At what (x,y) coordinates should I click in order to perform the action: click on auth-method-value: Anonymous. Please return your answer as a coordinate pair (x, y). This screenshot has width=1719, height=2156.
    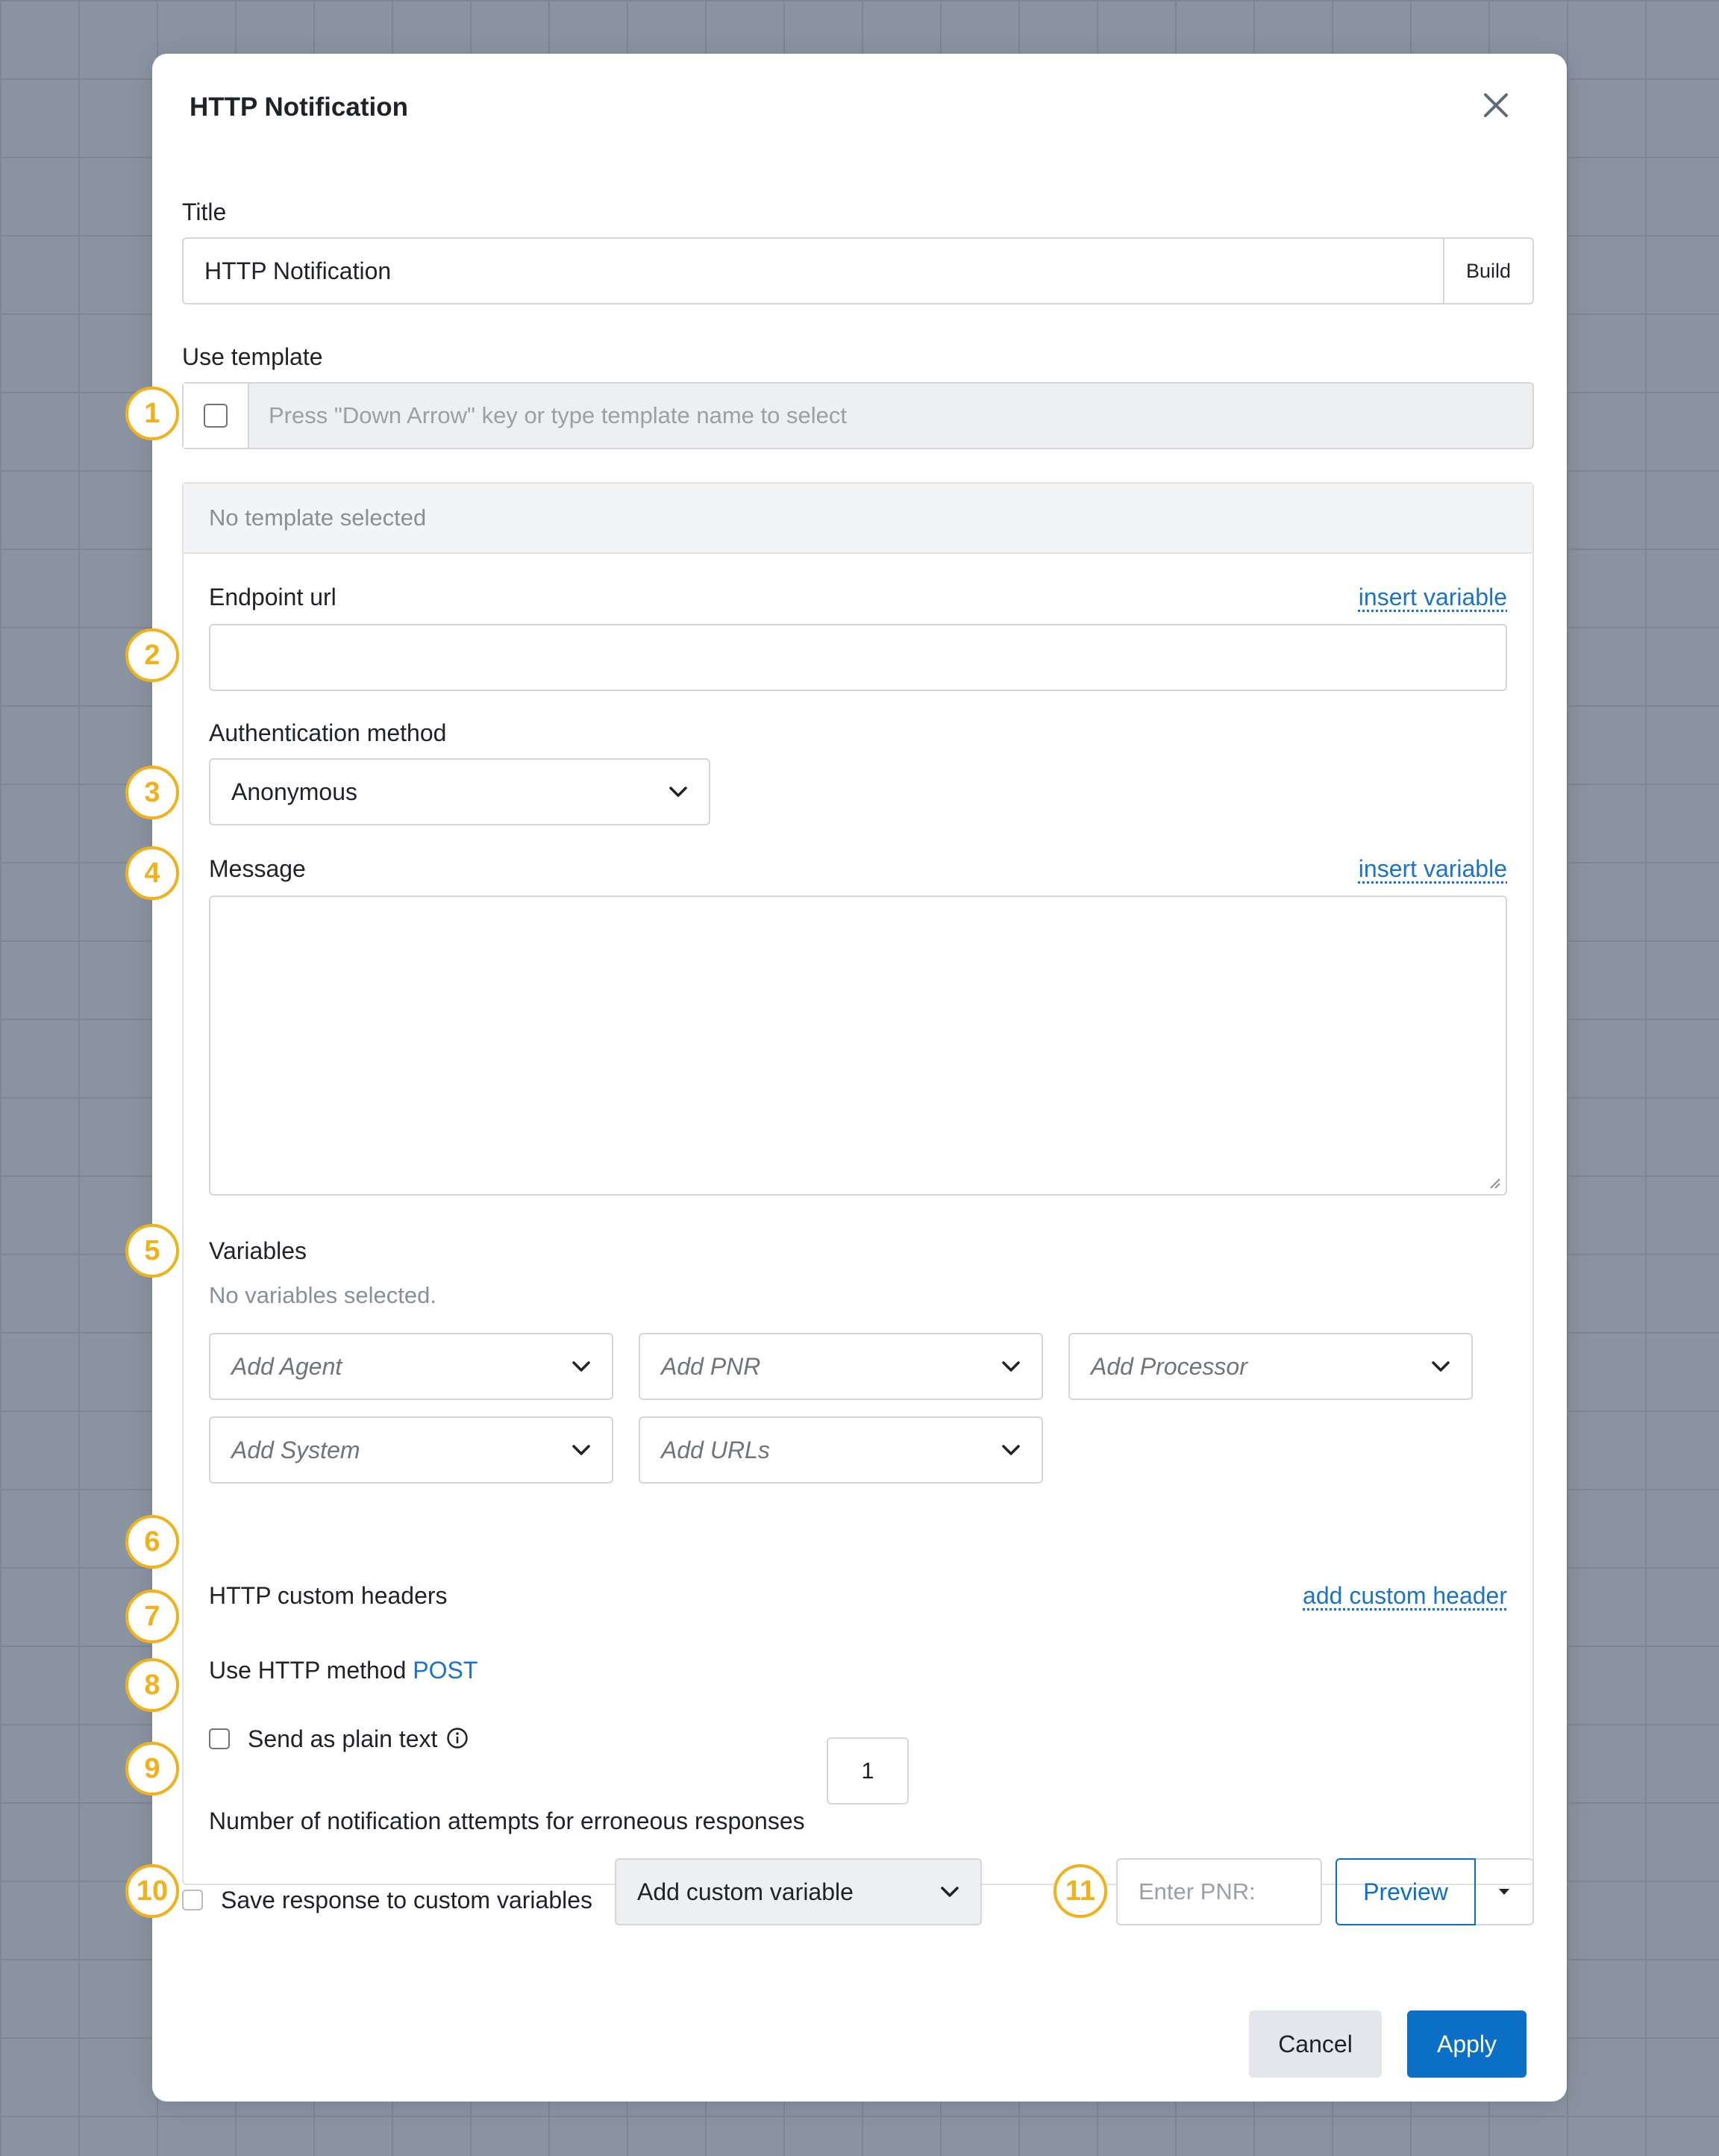
    Looking at the image, I should click on (294, 791).